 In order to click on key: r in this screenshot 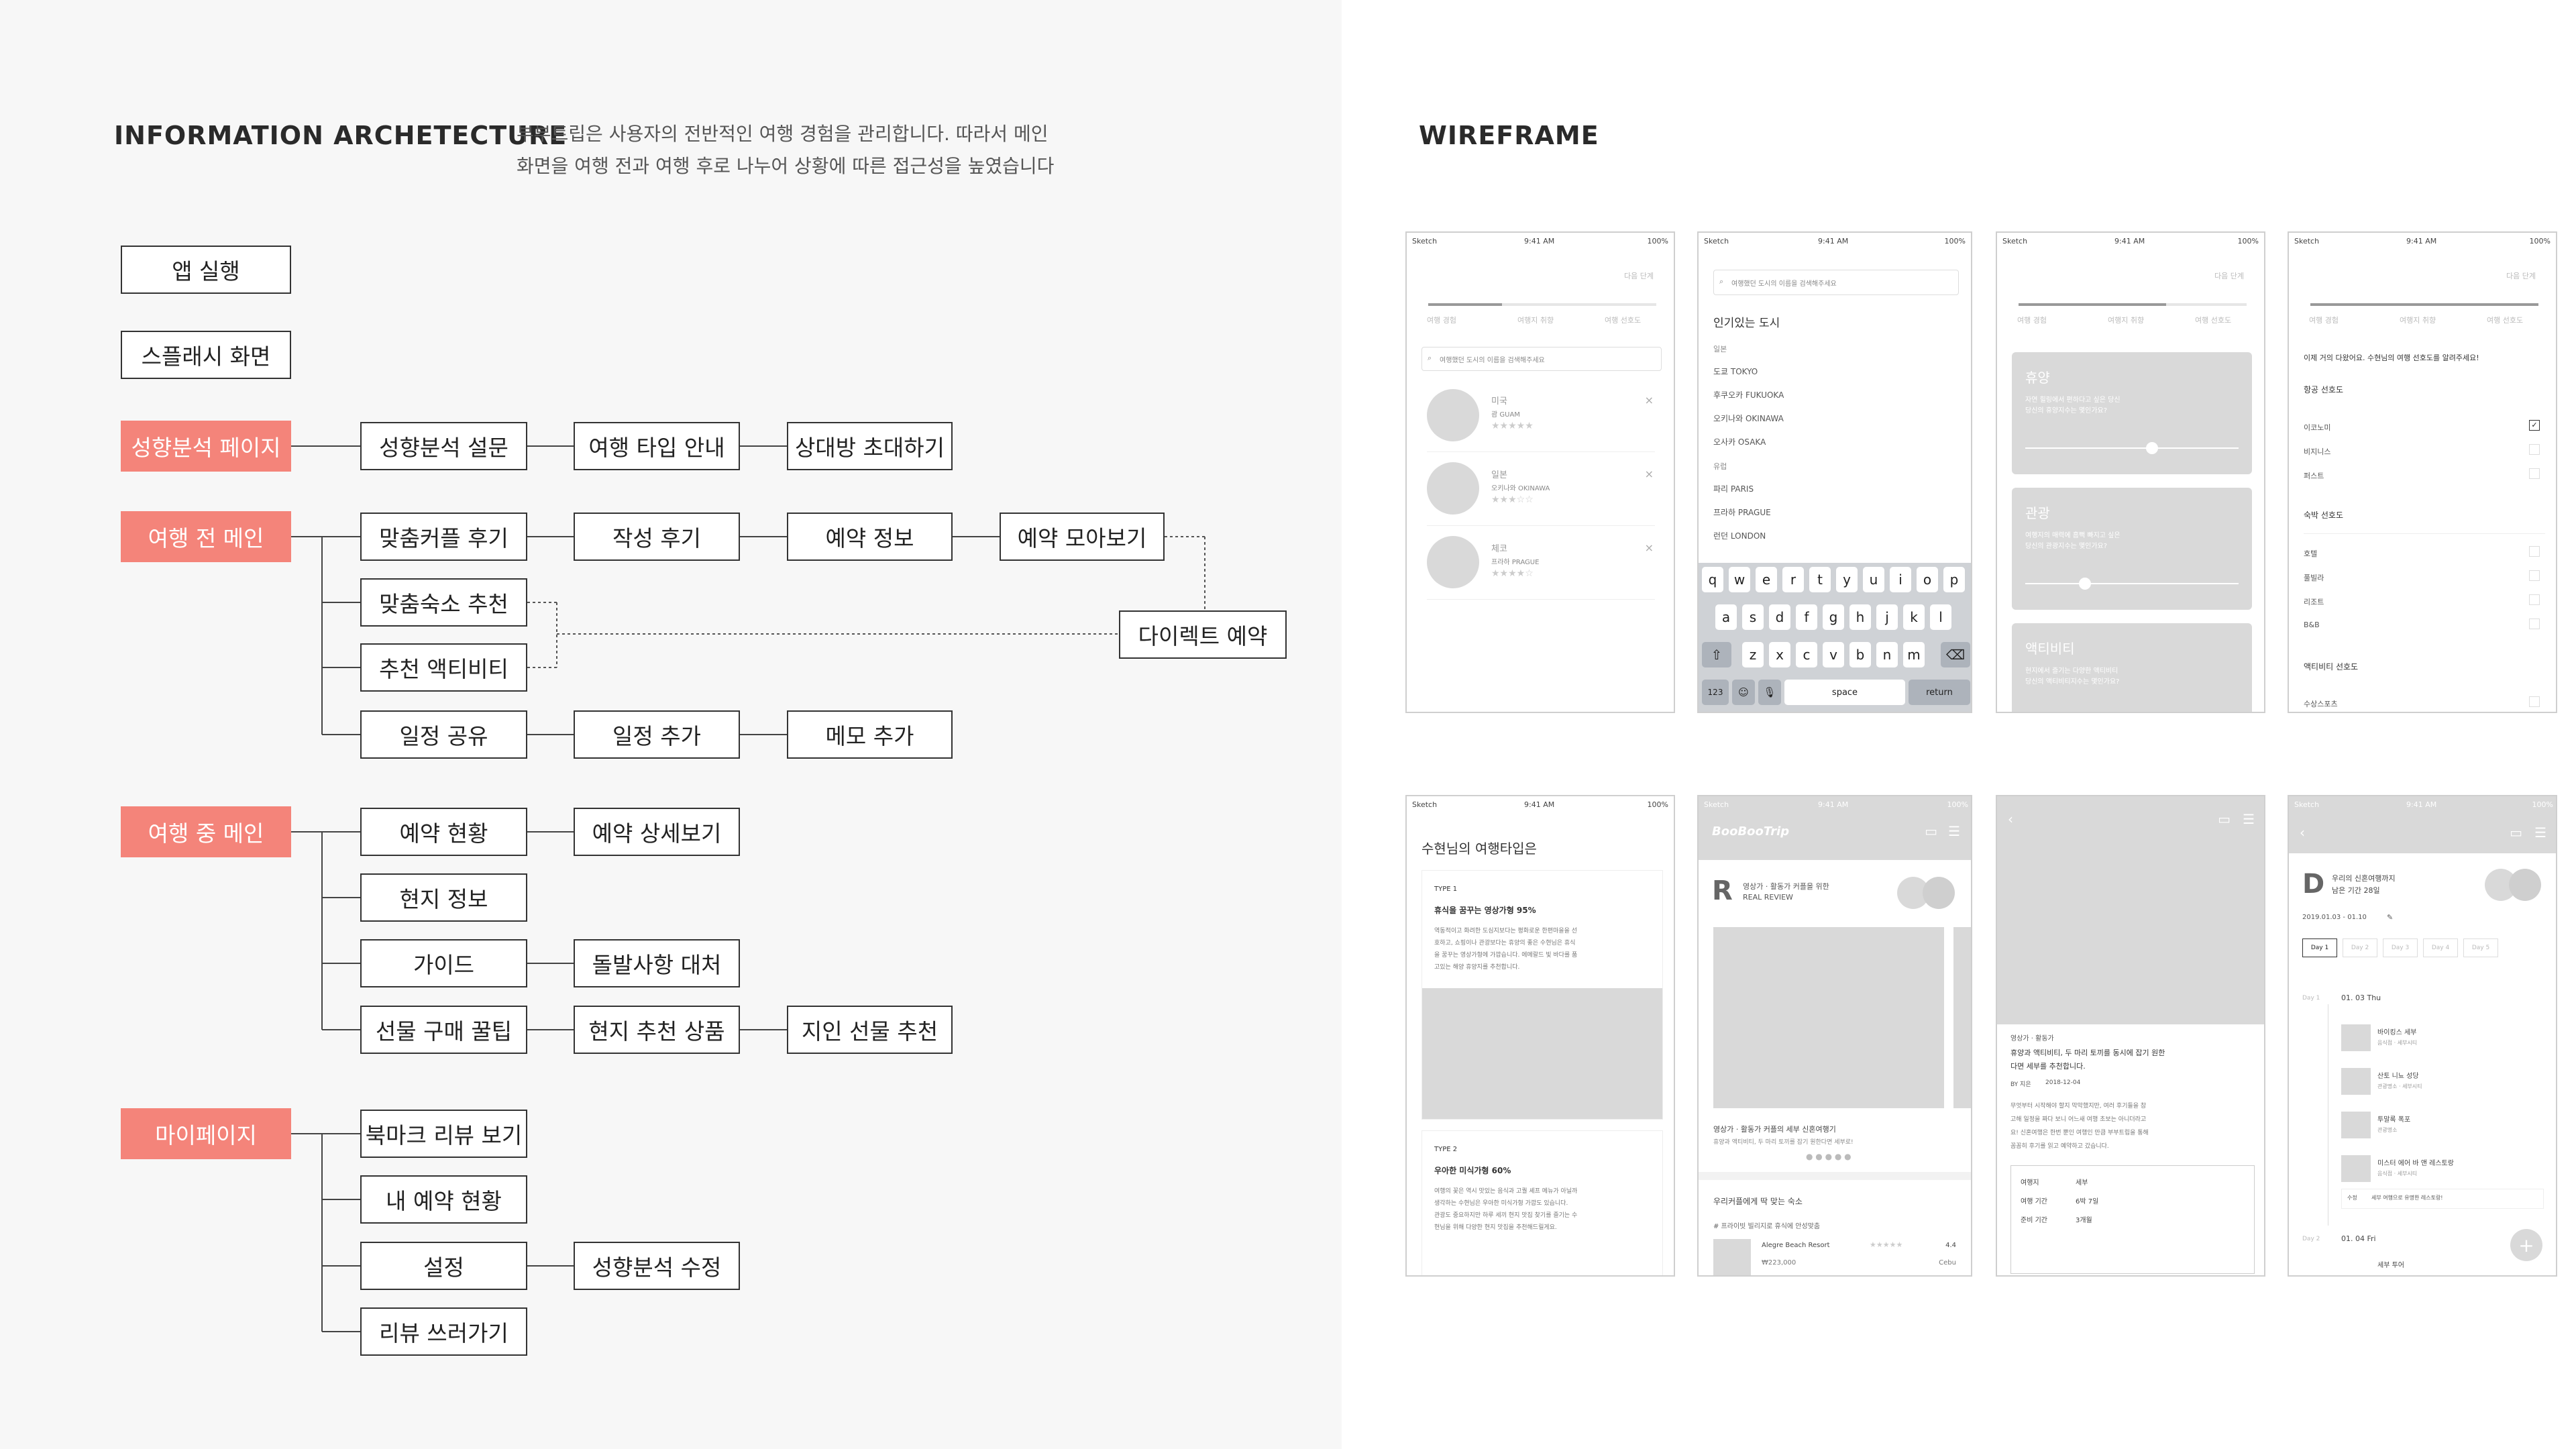, I will do `click(1793, 579)`.